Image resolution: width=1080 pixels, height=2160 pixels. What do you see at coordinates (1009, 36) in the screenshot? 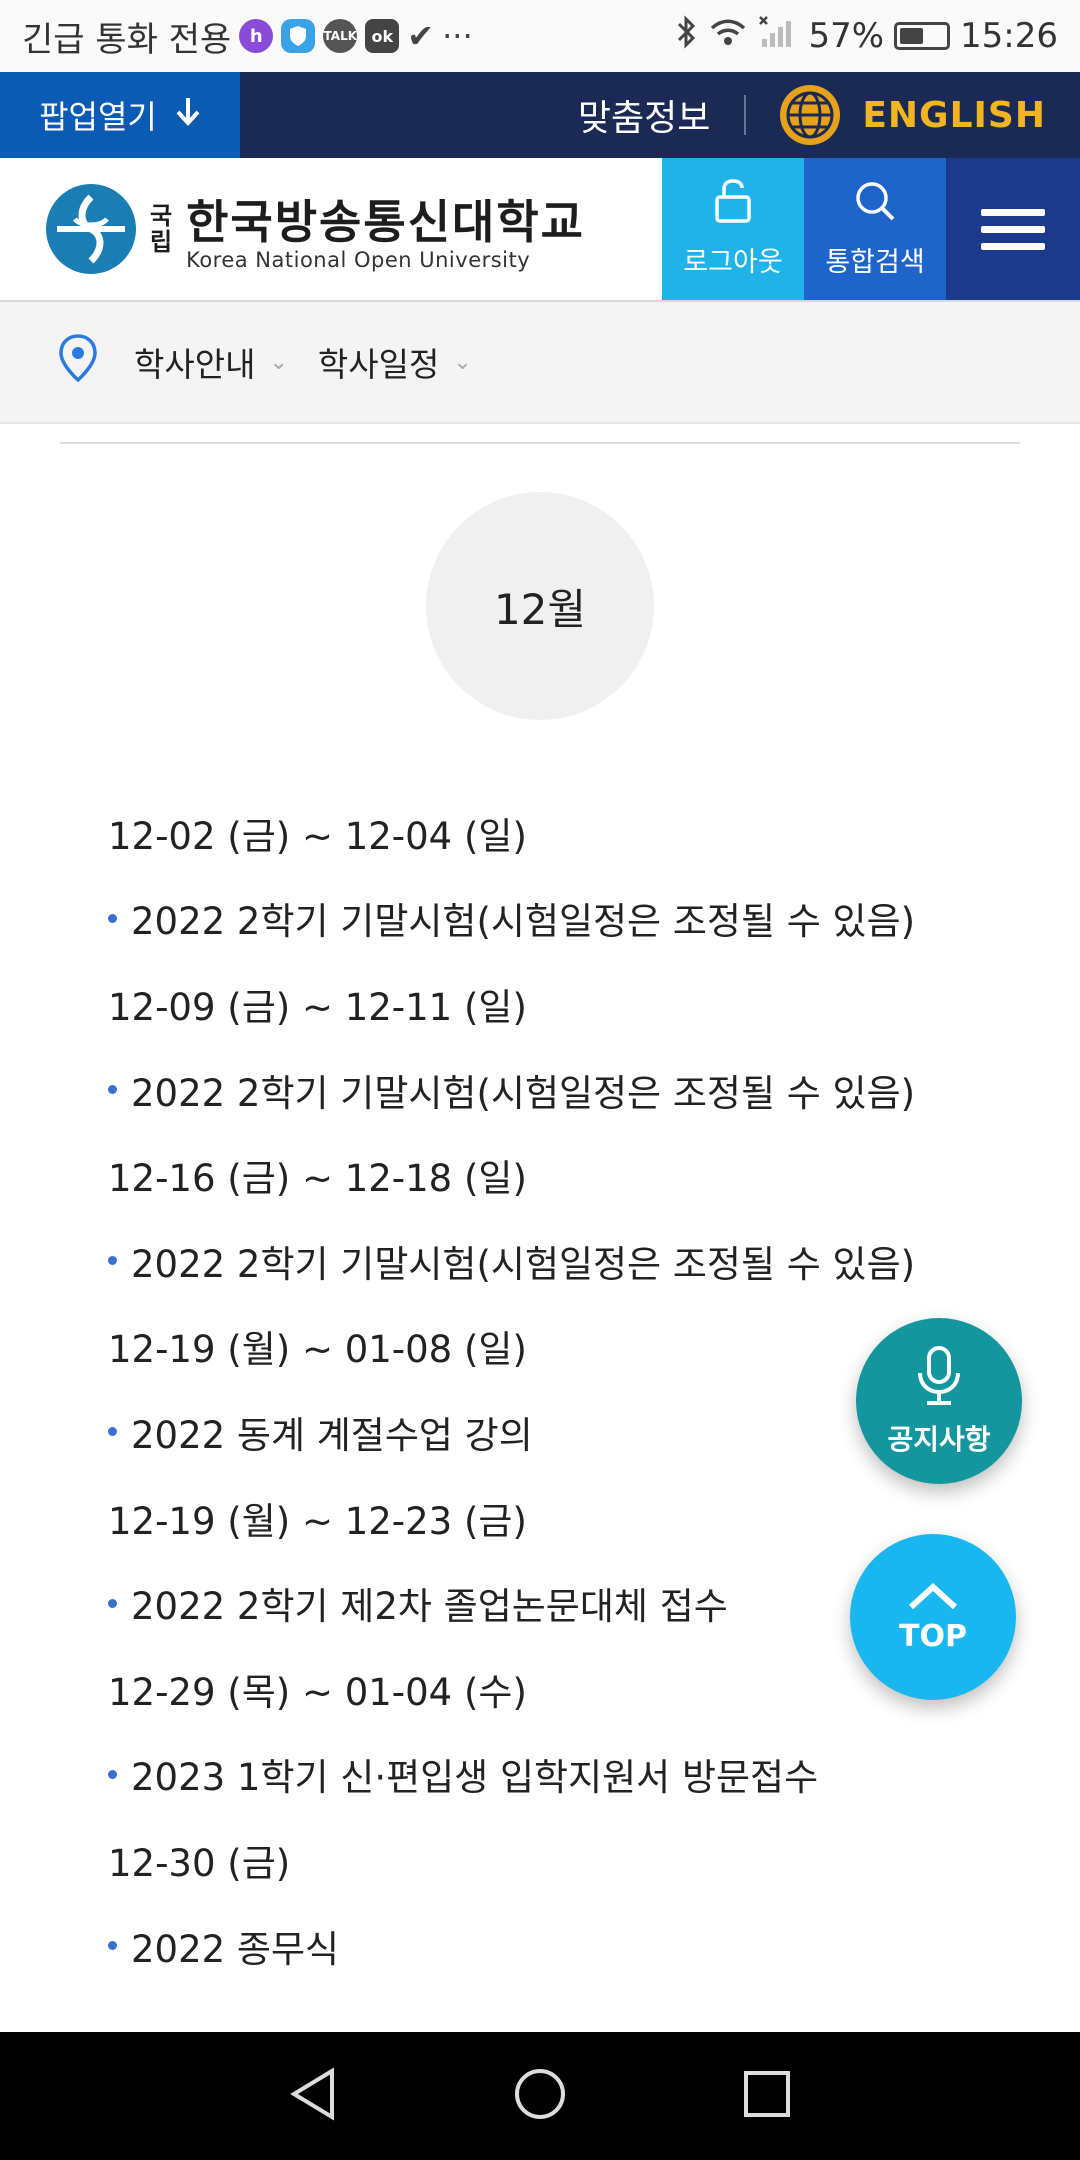
I see `clock: 15:26` at bounding box center [1009, 36].